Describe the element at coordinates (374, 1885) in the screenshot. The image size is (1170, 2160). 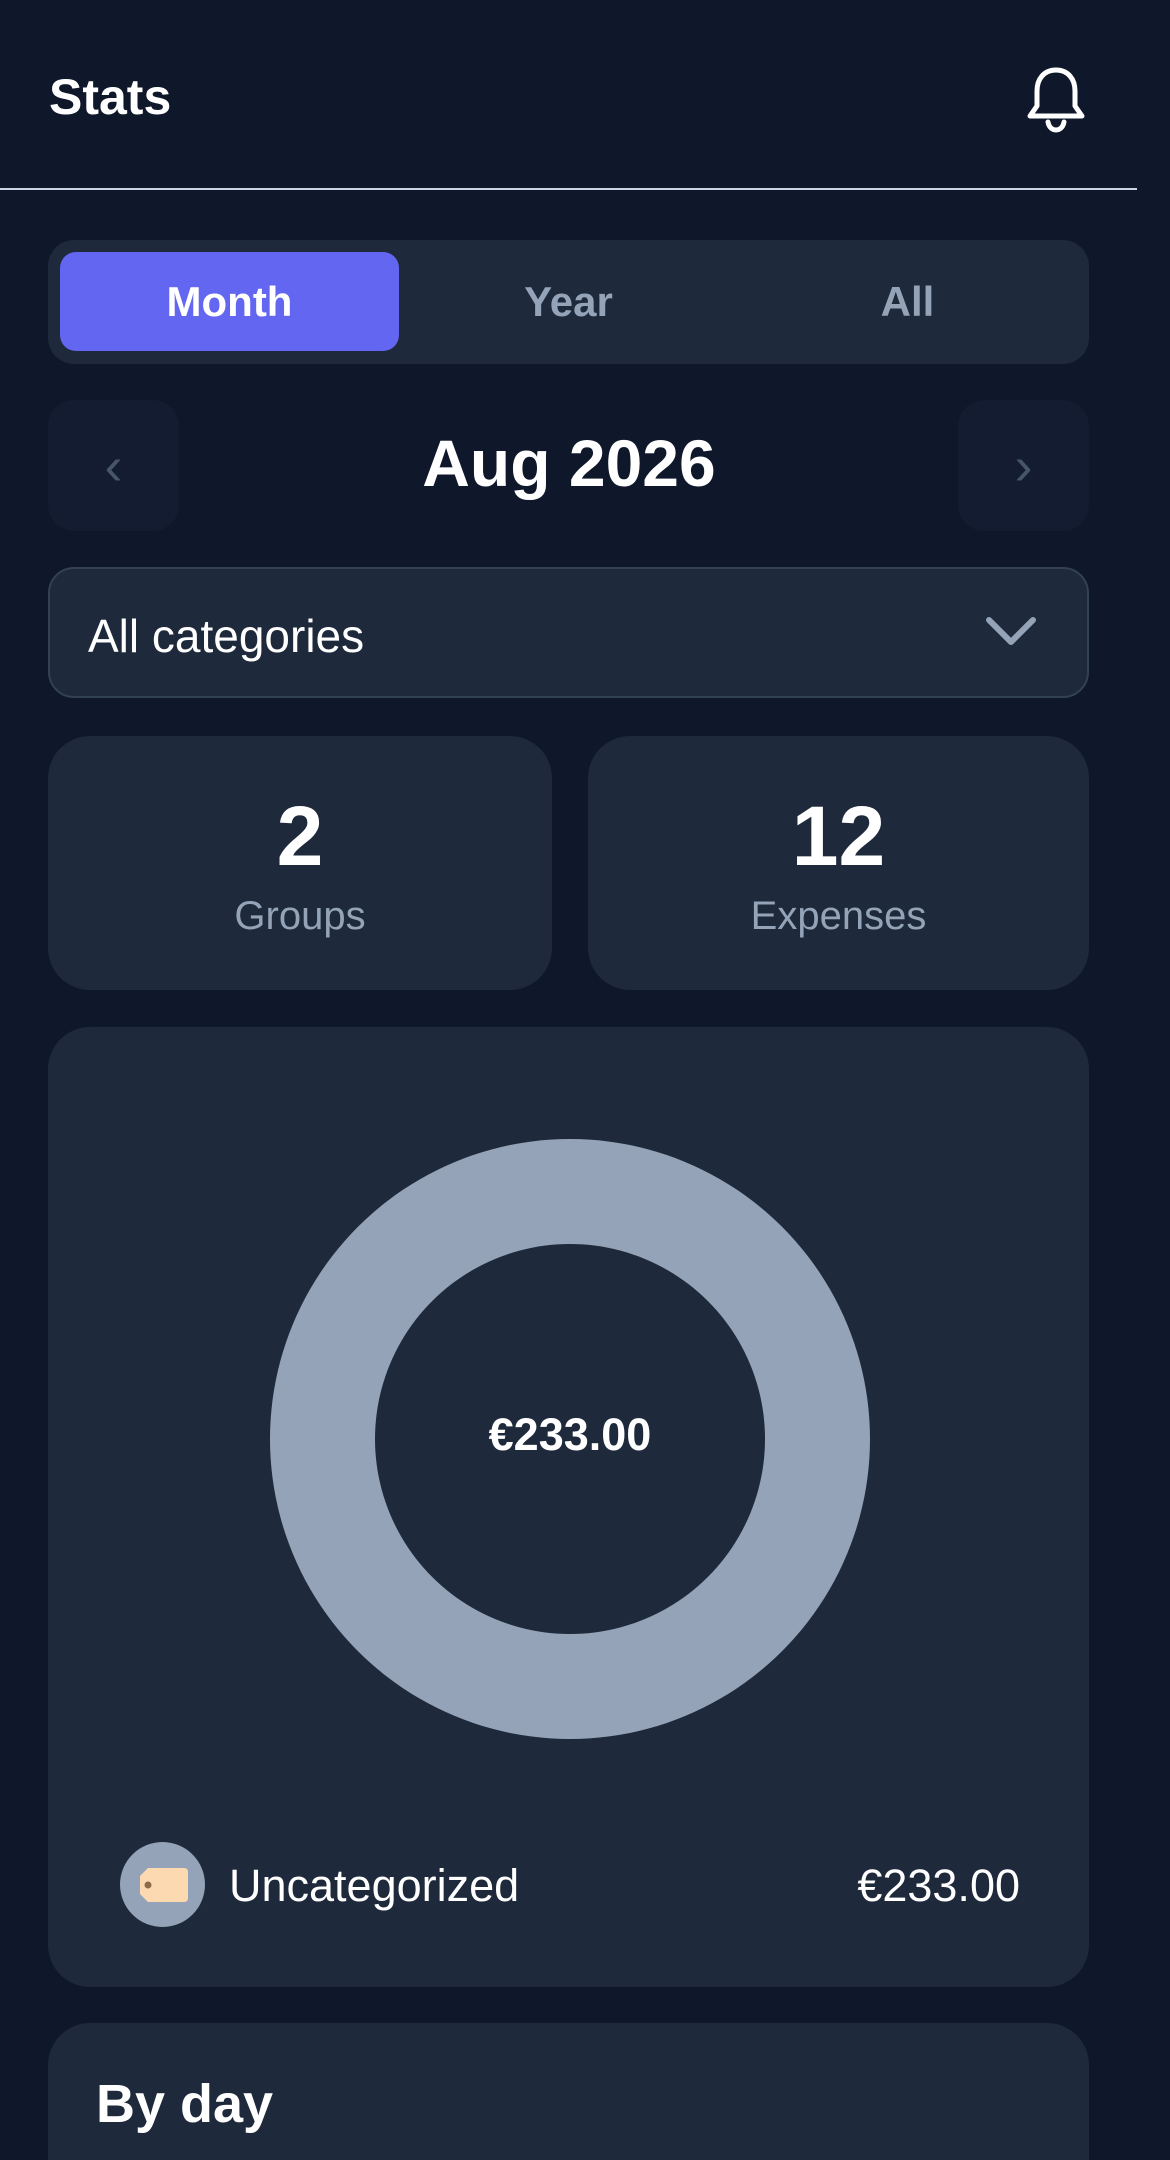
I see `legend-label: Uncategorized` at that location.